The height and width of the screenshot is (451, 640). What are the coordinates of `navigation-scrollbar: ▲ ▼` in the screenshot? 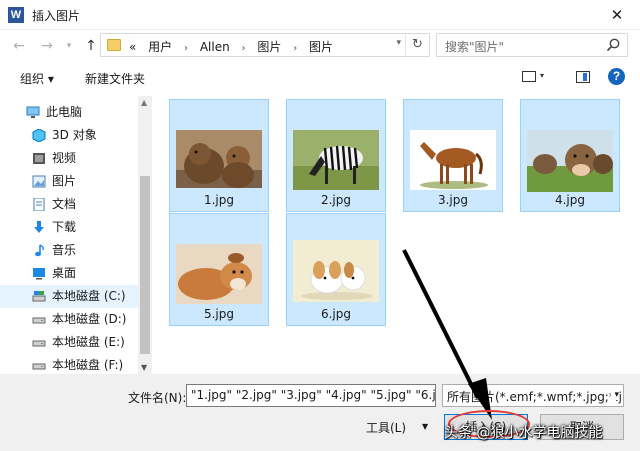 It's located at (145, 235).